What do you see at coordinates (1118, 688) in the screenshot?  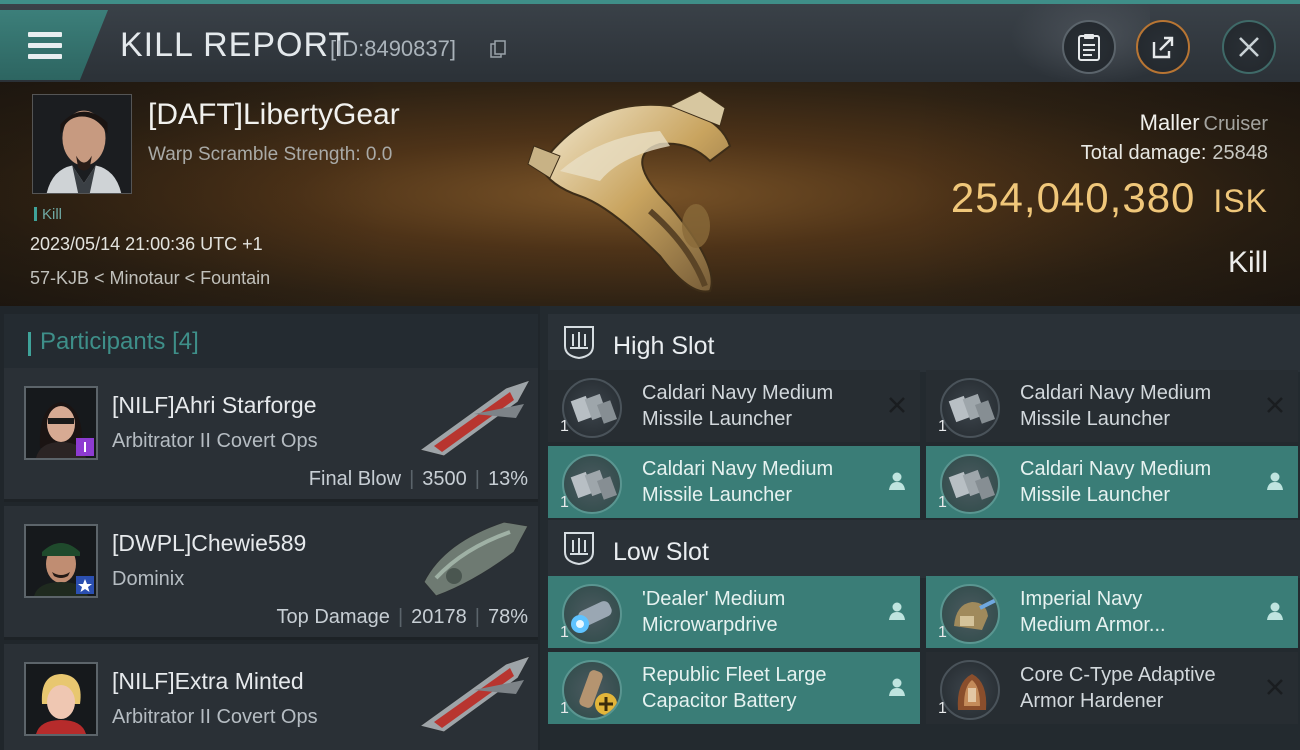 I see `module-name: Core C-Type Adaptive Armor Hardener` at bounding box center [1118, 688].